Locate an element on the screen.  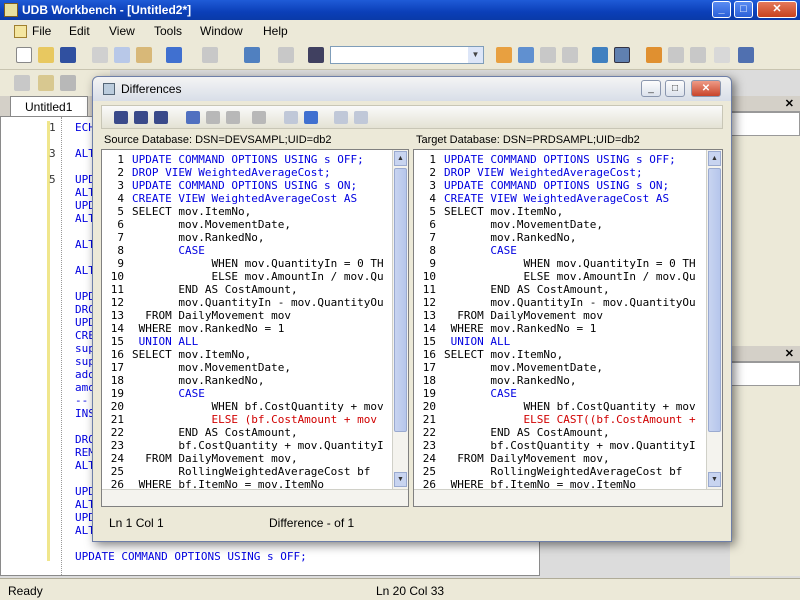
line-number: 12 is located at coordinates (117, 302).